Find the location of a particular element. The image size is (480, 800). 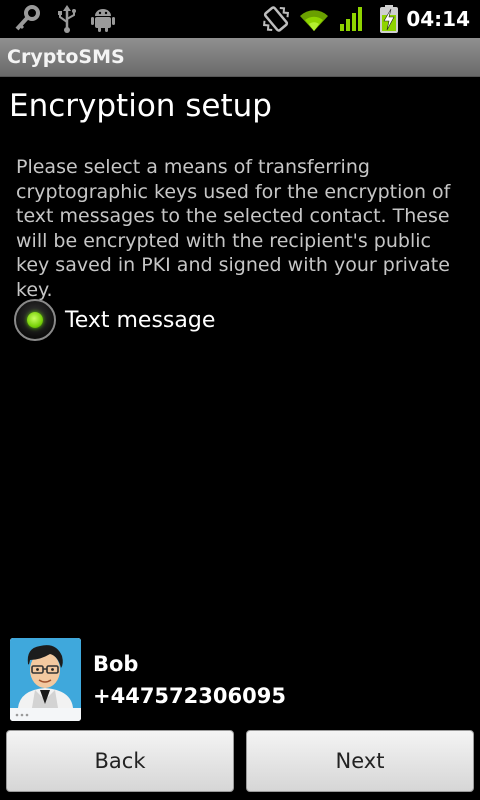

wifi-icon is located at coordinates (314, 20).